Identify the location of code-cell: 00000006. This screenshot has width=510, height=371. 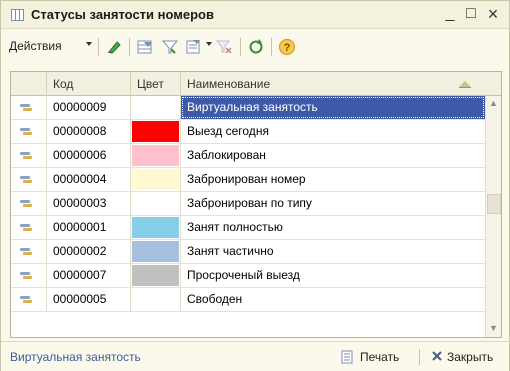
(89, 155).